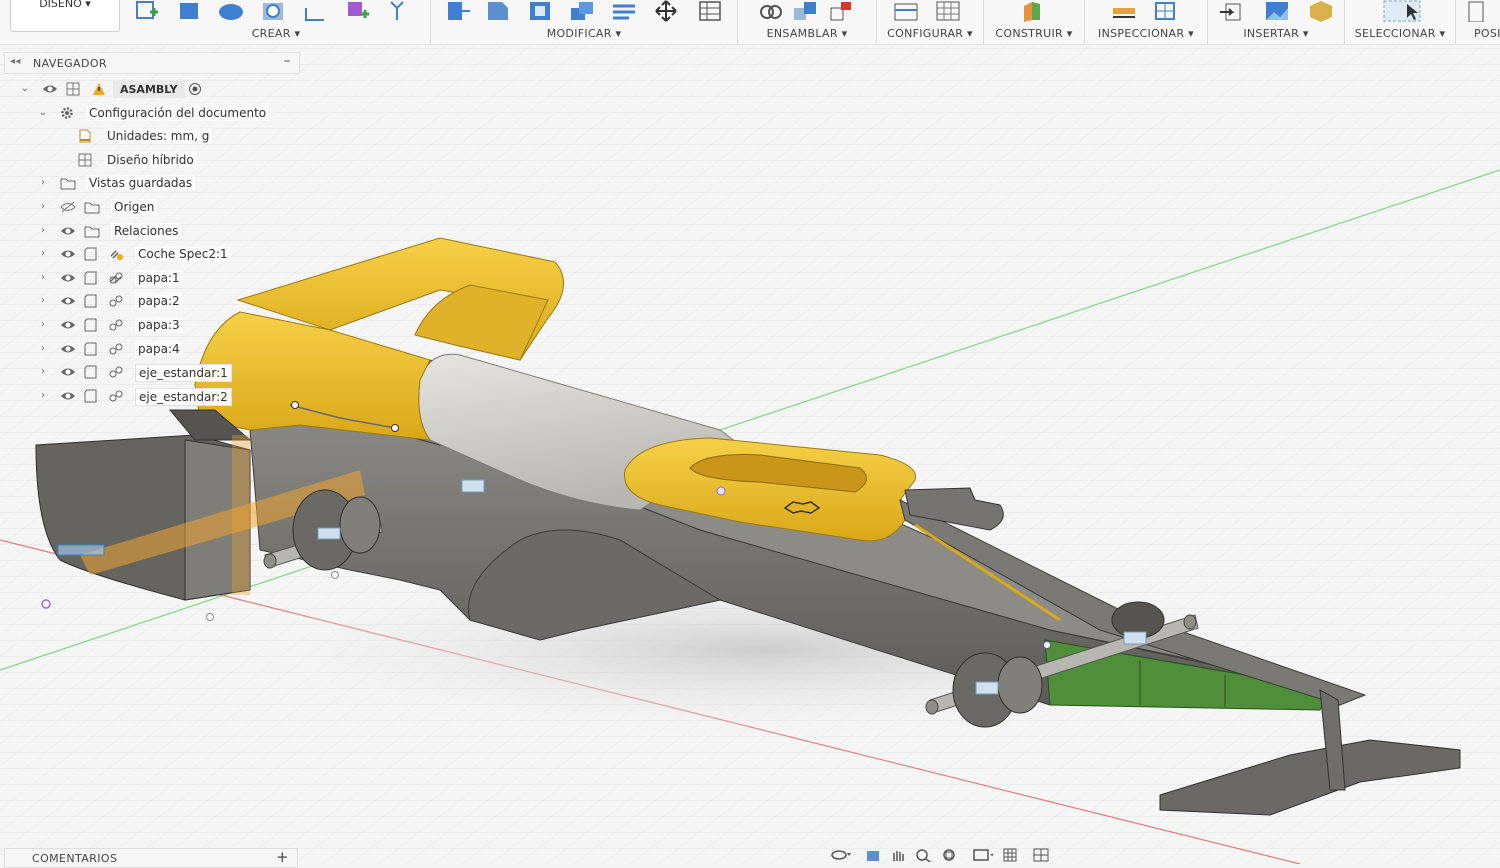  I want to click on orbit-icon, so click(841, 855).